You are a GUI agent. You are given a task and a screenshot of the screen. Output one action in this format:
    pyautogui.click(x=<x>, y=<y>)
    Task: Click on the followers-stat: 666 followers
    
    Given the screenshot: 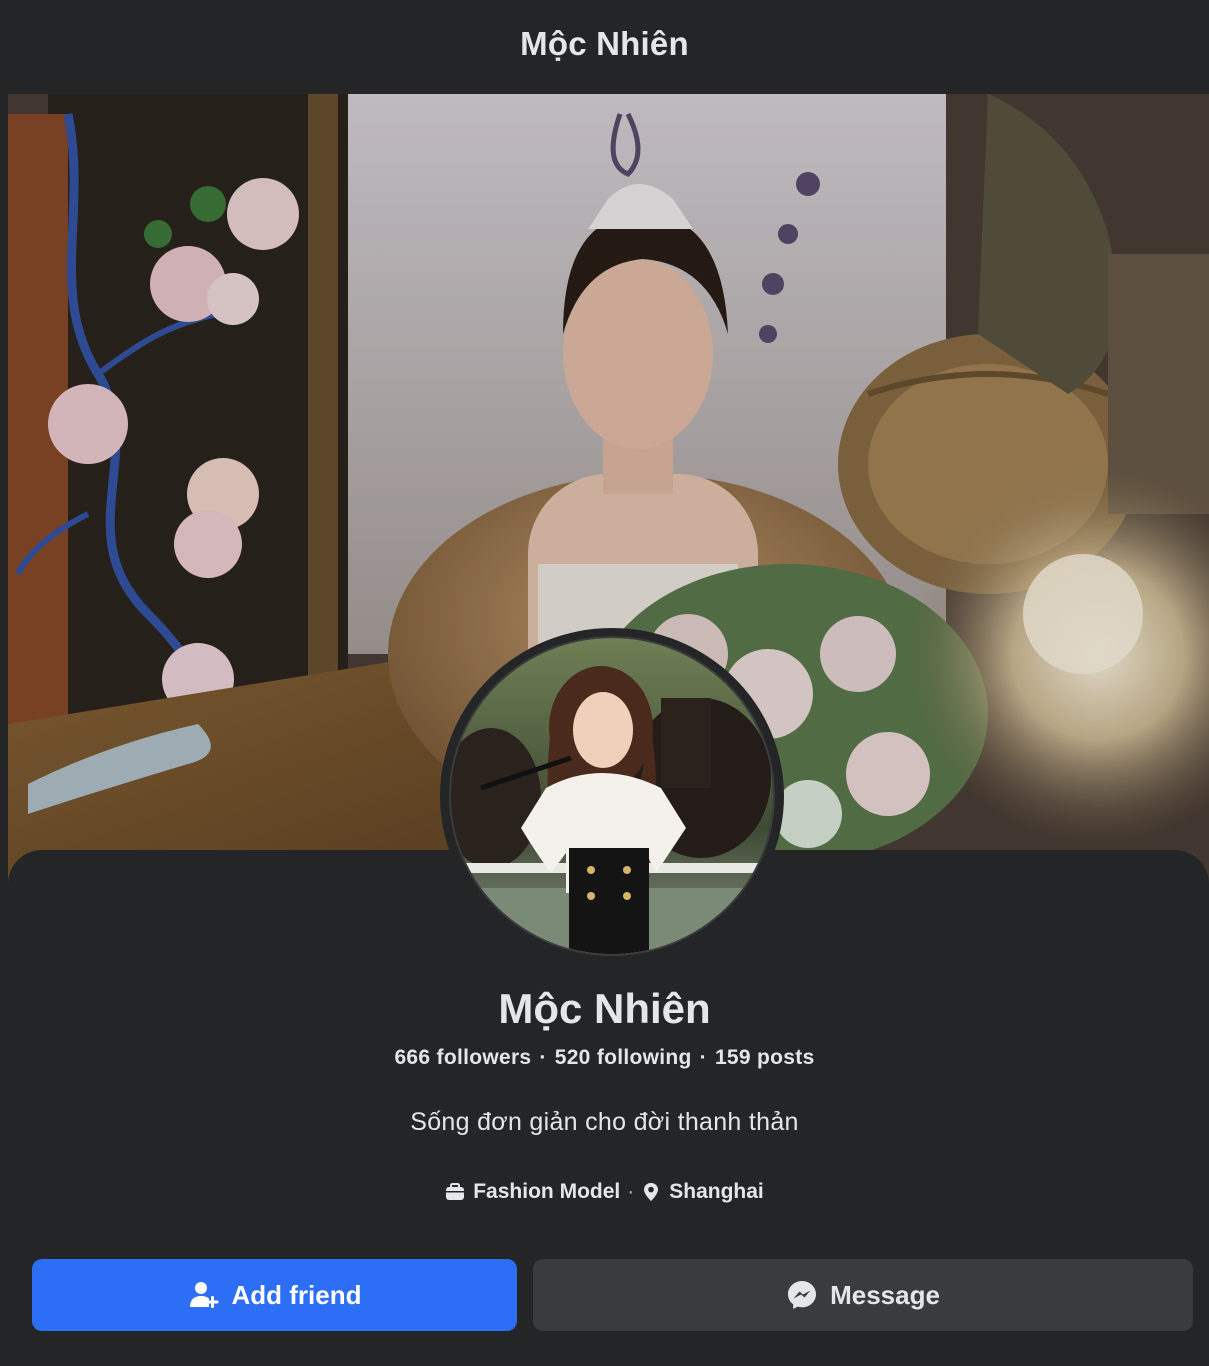 What is the action you would take?
    pyautogui.click(x=462, y=1057)
    